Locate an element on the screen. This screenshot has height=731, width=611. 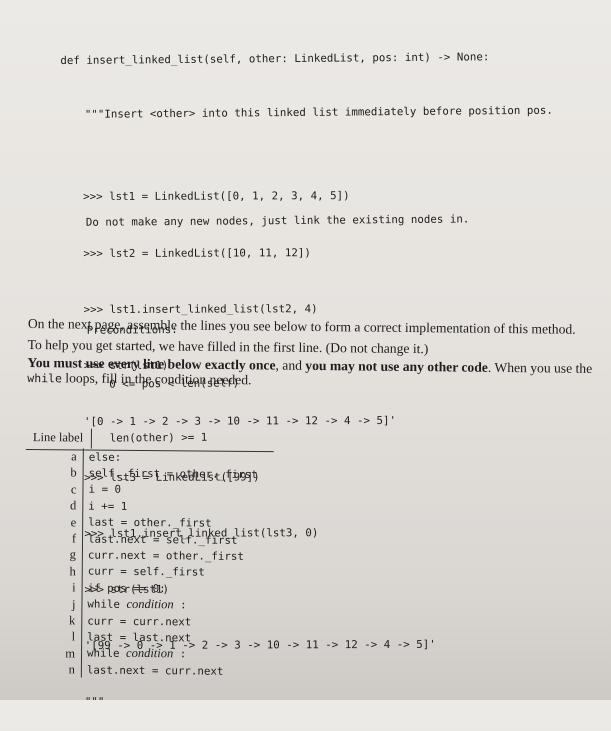
code-line: else: is located at coordinates (103, 456).